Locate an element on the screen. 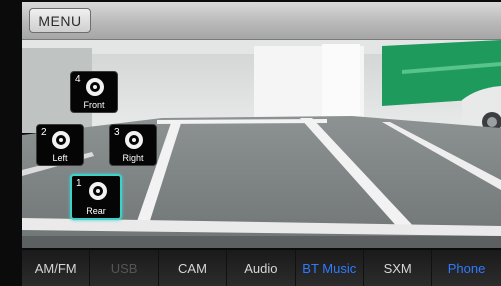 Image resolution: width=501 pixels, height=286 pixels. menu-button: MENU is located at coordinates (60, 20).